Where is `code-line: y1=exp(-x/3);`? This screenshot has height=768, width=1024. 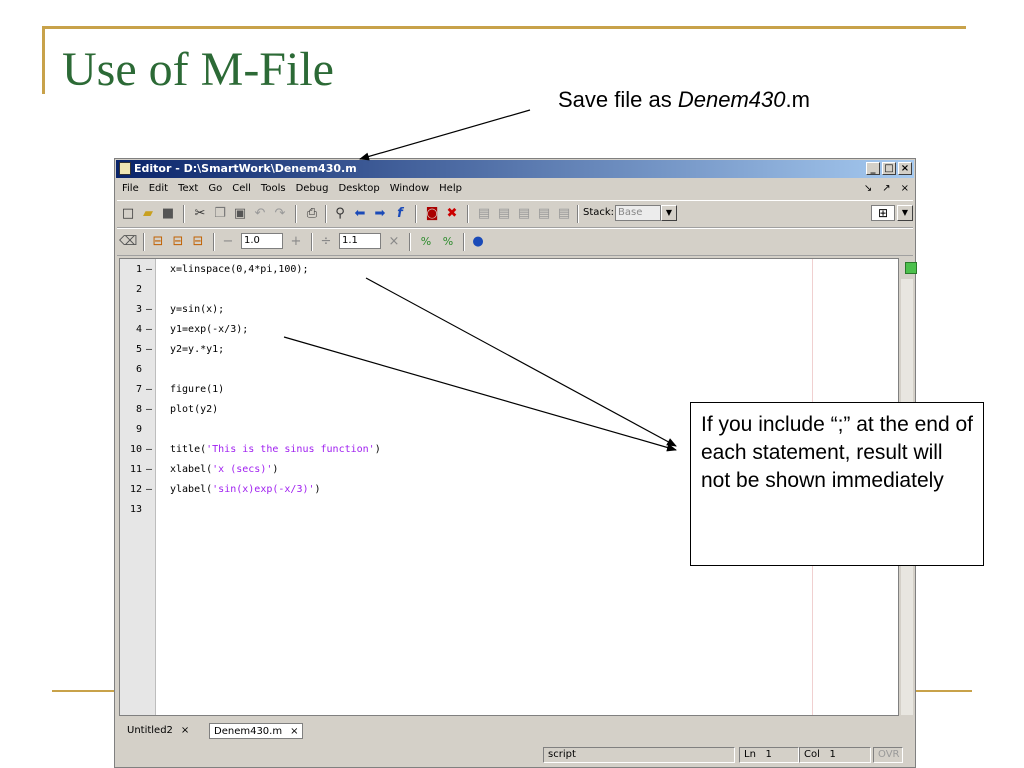
code-line: y1=exp(-x/3); is located at coordinates (209, 329).